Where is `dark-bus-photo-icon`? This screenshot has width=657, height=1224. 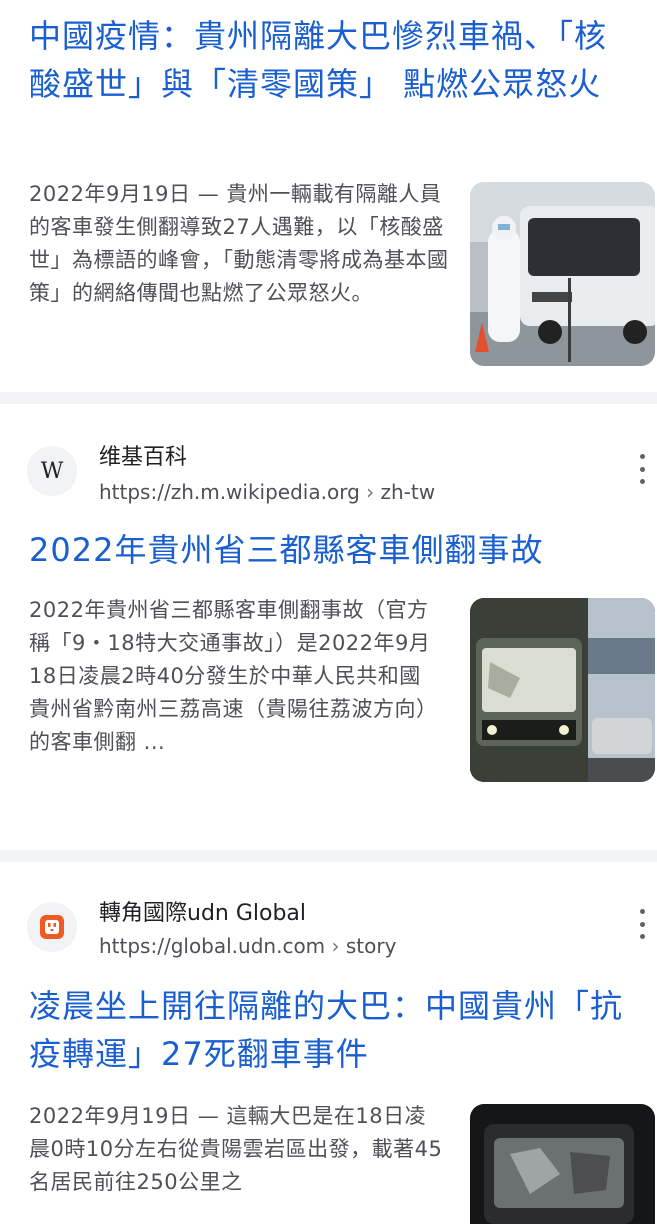 dark-bus-photo-icon is located at coordinates (562, 1164).